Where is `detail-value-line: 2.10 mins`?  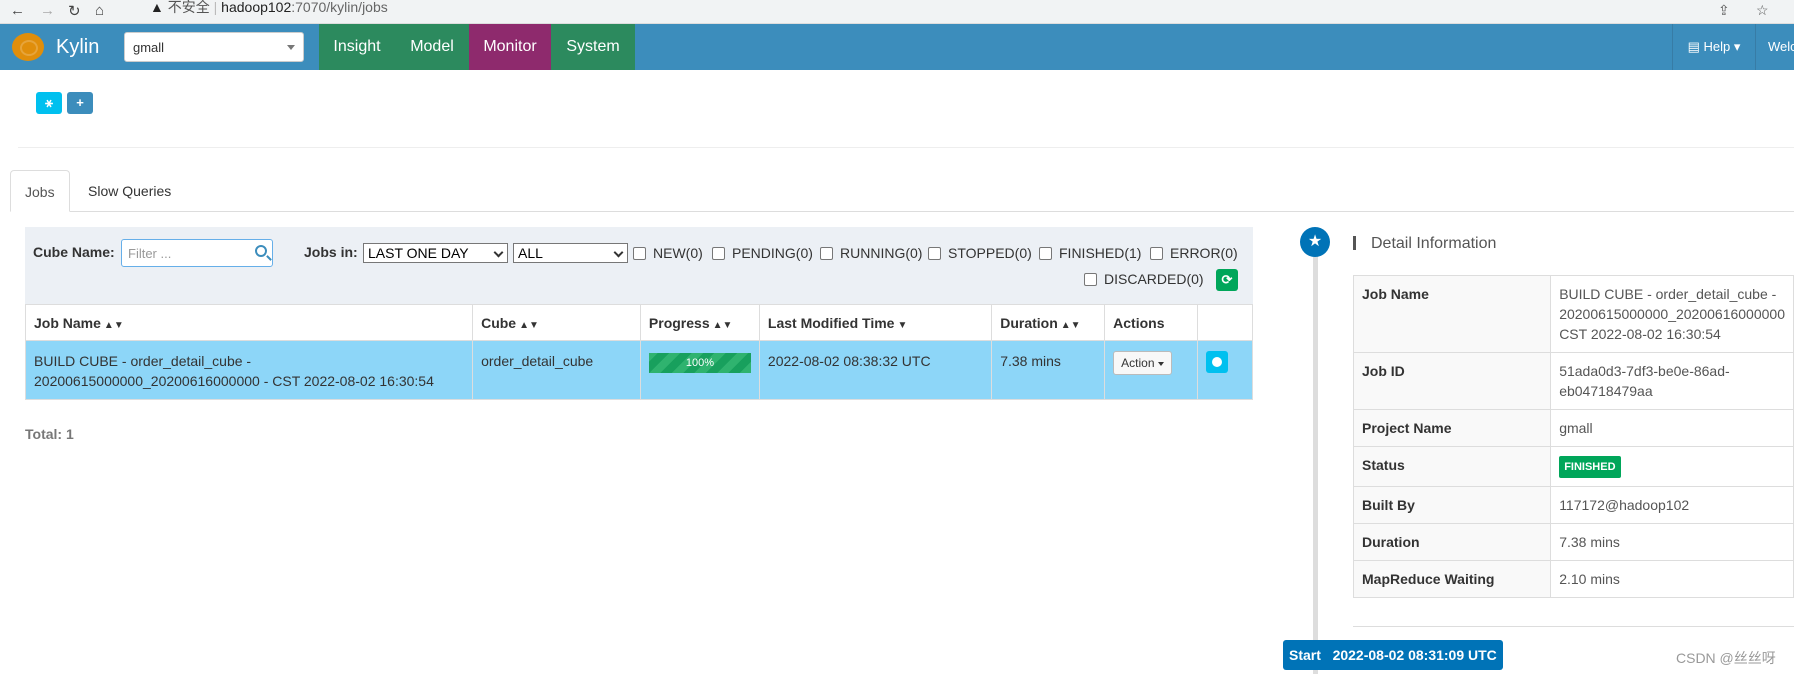
detail-value-line: 2.10 mins is located at coordinates (1589, 579).